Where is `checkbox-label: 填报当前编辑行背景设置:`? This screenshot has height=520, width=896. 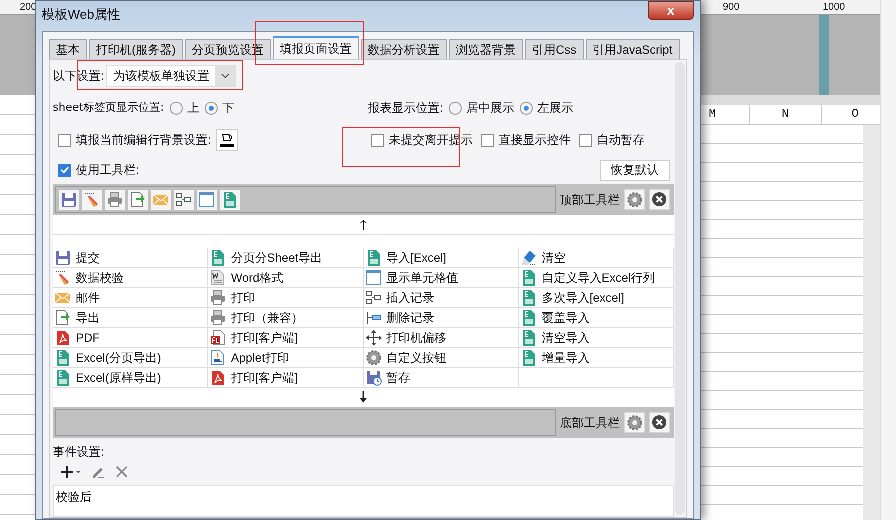
checkbox-label: 填报当前编辑行背景设置: is located at coordinates (144, 140).